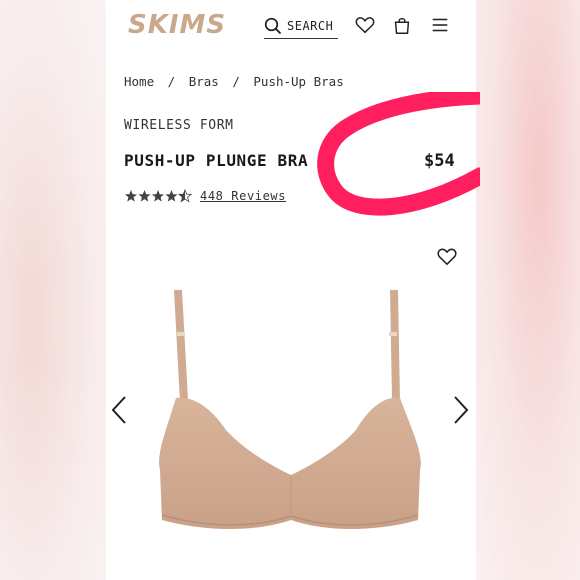  I want to click on breadcrumb-home: Home, so click(139, 81).